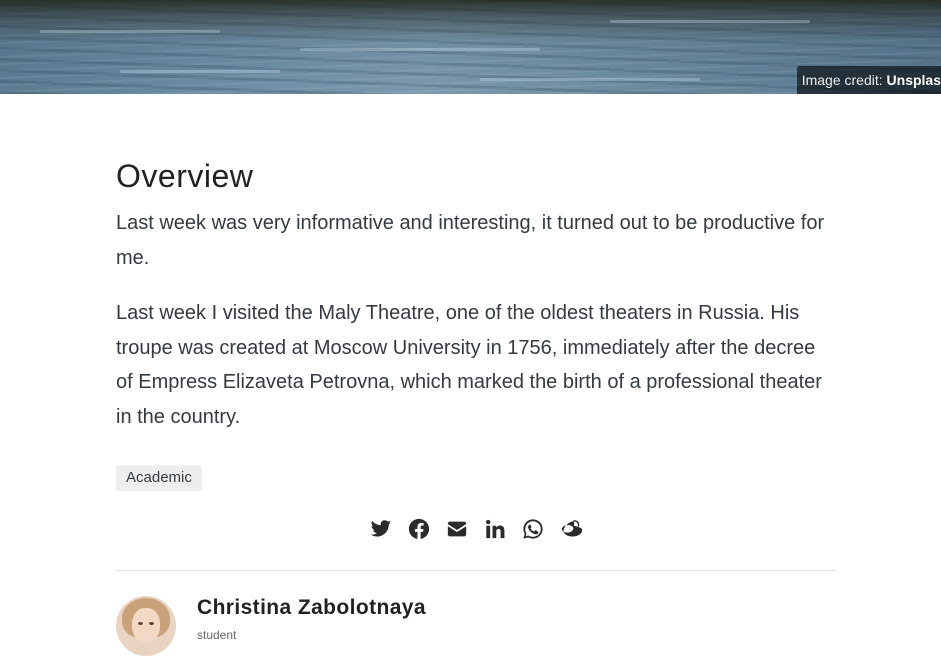 Image resolution: width=941 pixels, height=656 pixels. Describe the element at coordinates (476, 570) in the screenshot. I see `divider` at that location.